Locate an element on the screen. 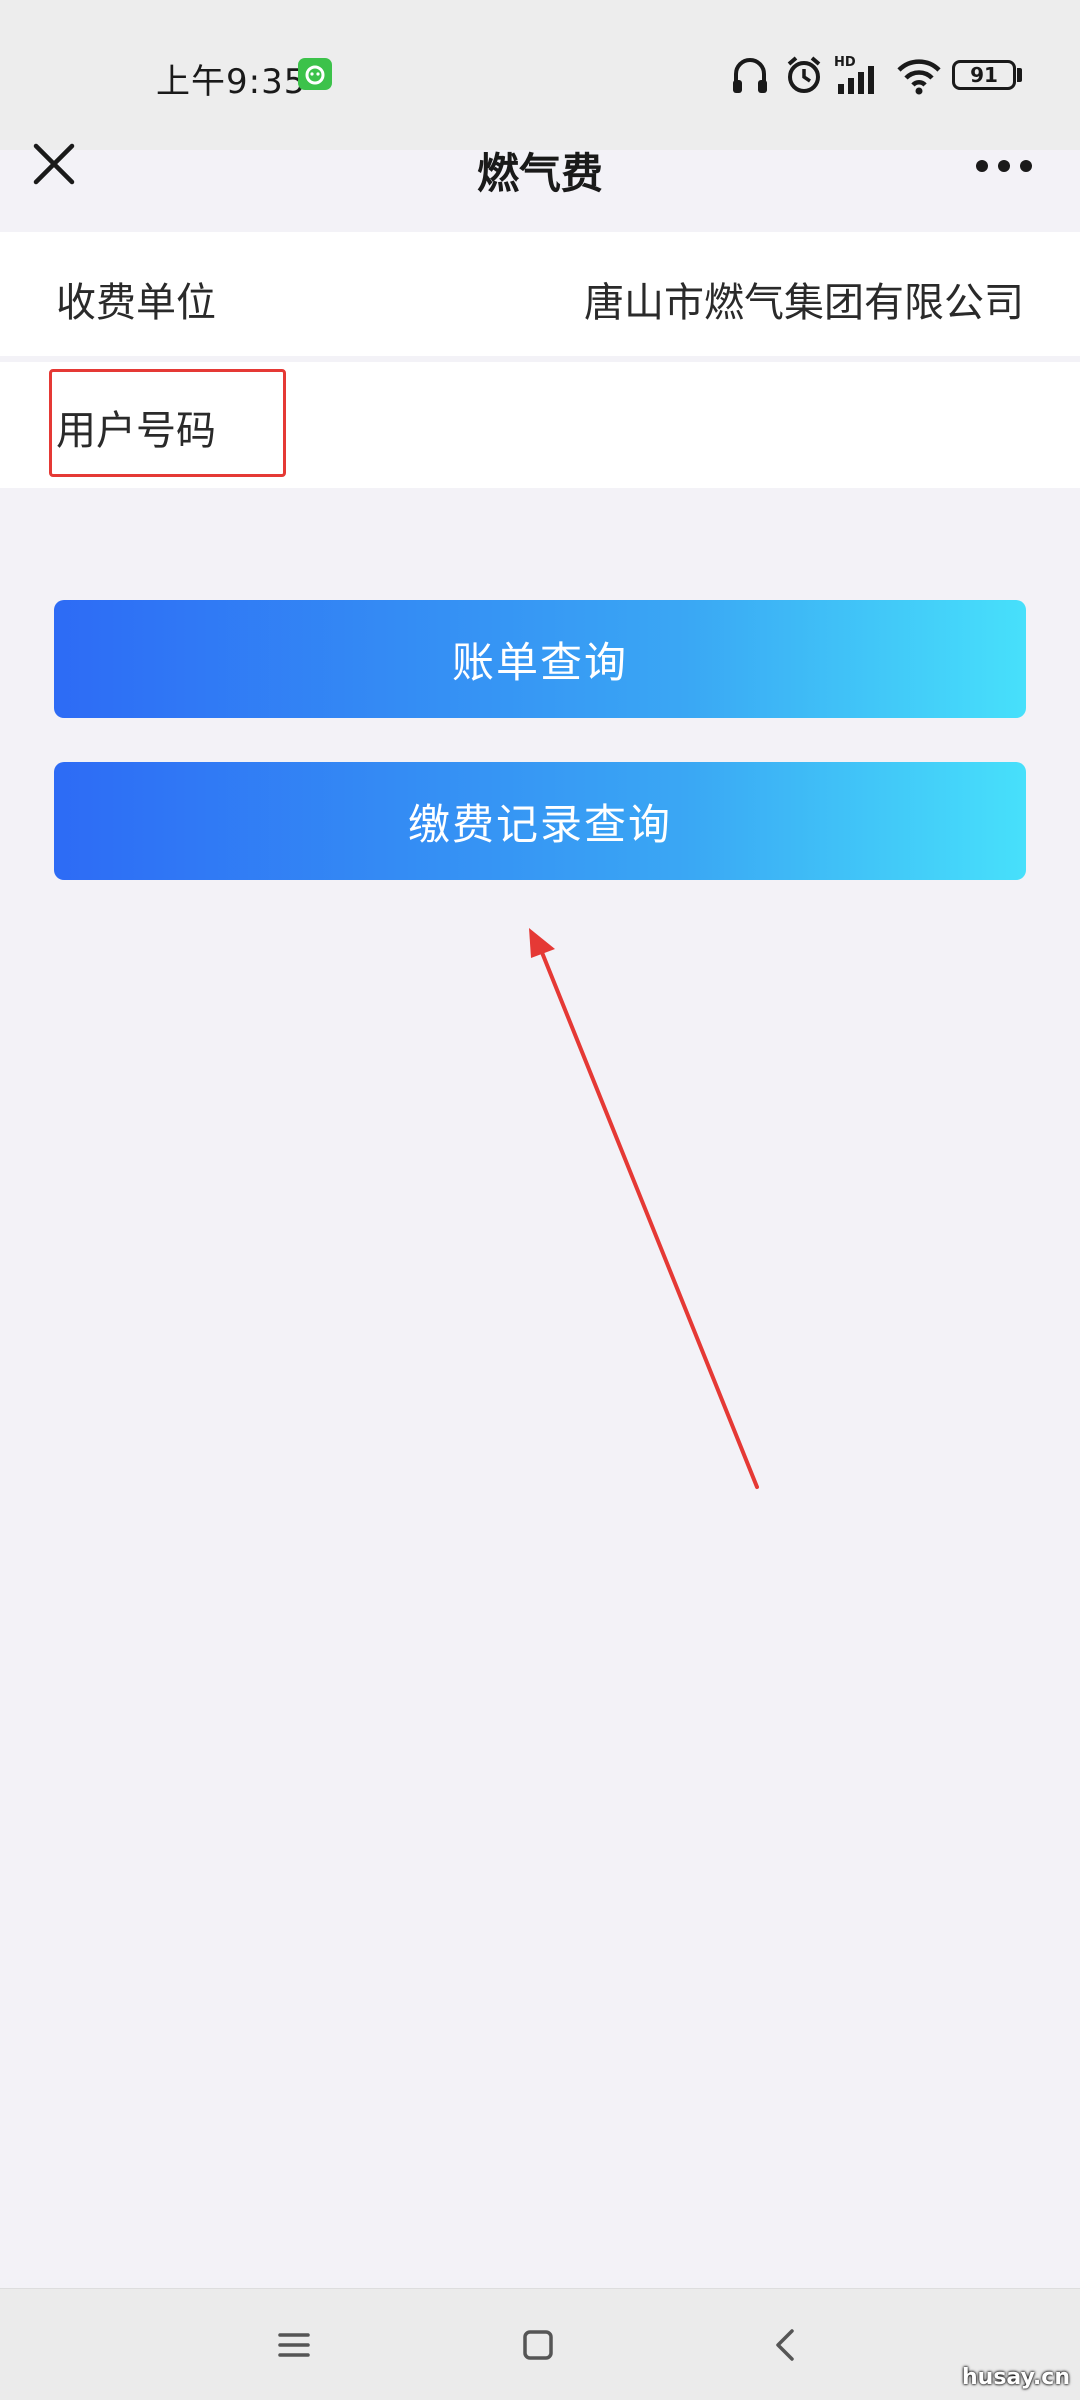  battery-icon: 91 is located at coordinates (984, 75).